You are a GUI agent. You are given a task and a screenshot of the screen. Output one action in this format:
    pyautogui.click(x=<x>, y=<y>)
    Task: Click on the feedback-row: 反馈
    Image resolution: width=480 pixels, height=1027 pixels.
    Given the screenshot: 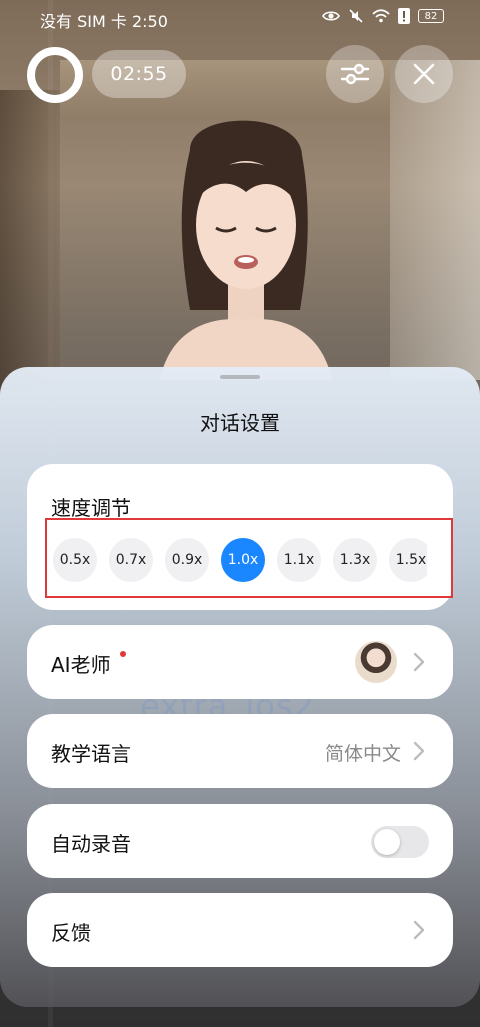 What is the action you would take?
    pyautogui.click(x=240, y=930)
    